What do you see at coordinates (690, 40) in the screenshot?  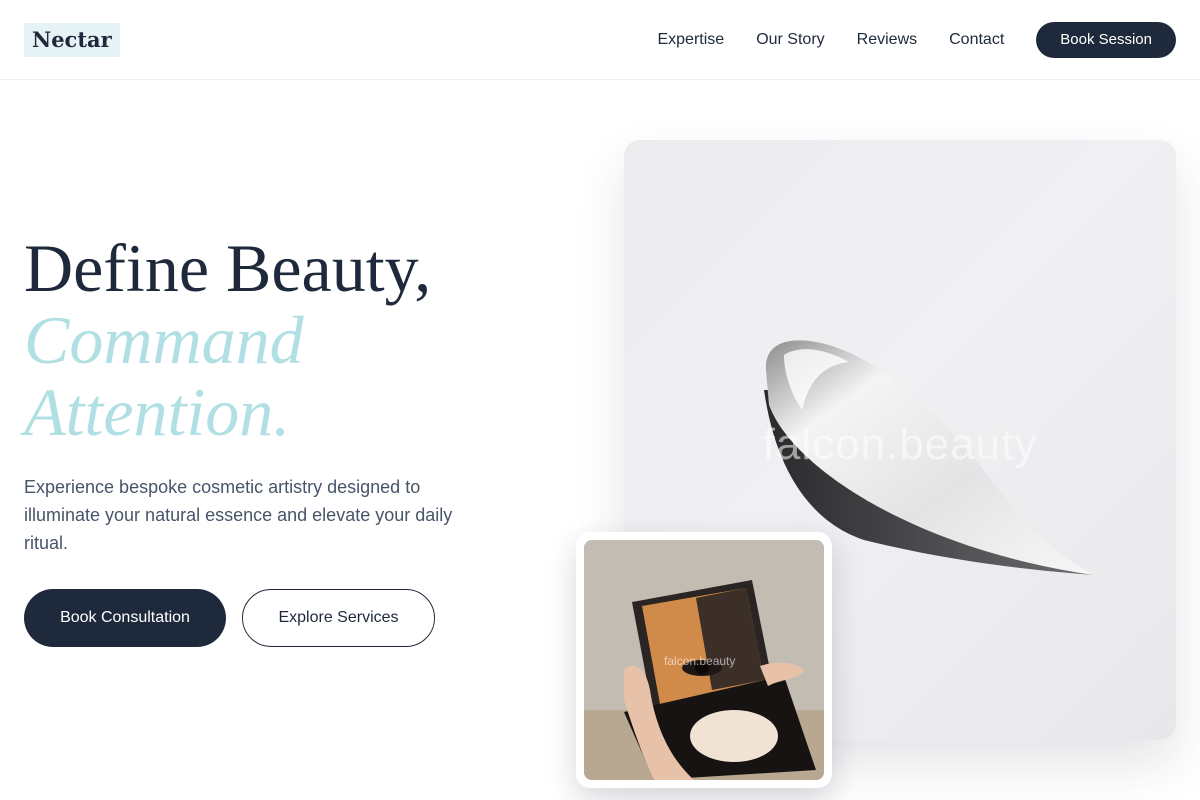 I see `nav-link-expertise: Expertise` at bounding box center [690, 40].